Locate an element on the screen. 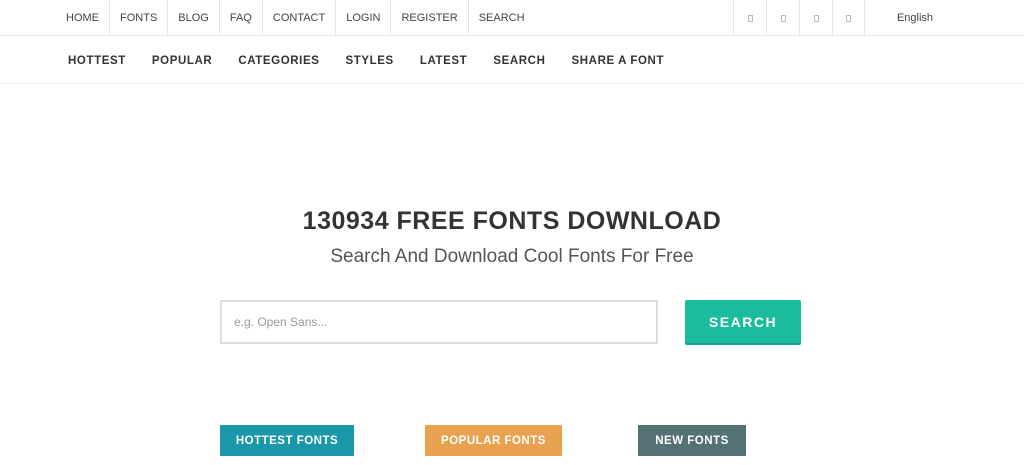  top-nav-blog: BLOG is located at coordinates (194, 18).